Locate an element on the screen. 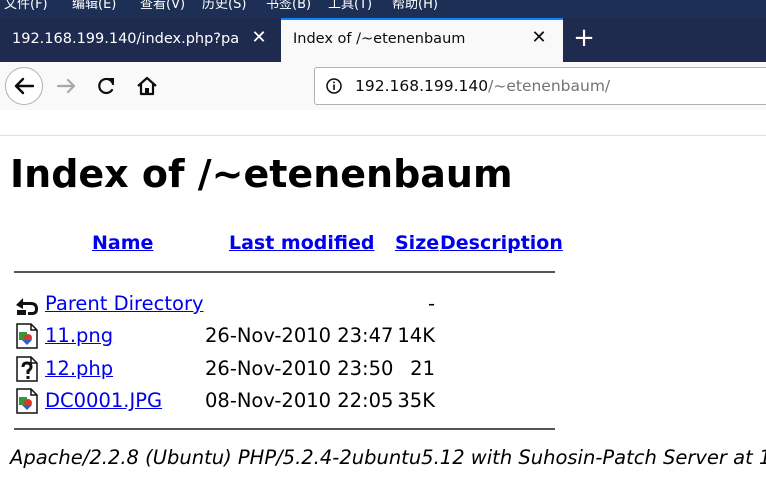 The image size is (766, 501). file-size: 14K is located at coordinates (416, 335).